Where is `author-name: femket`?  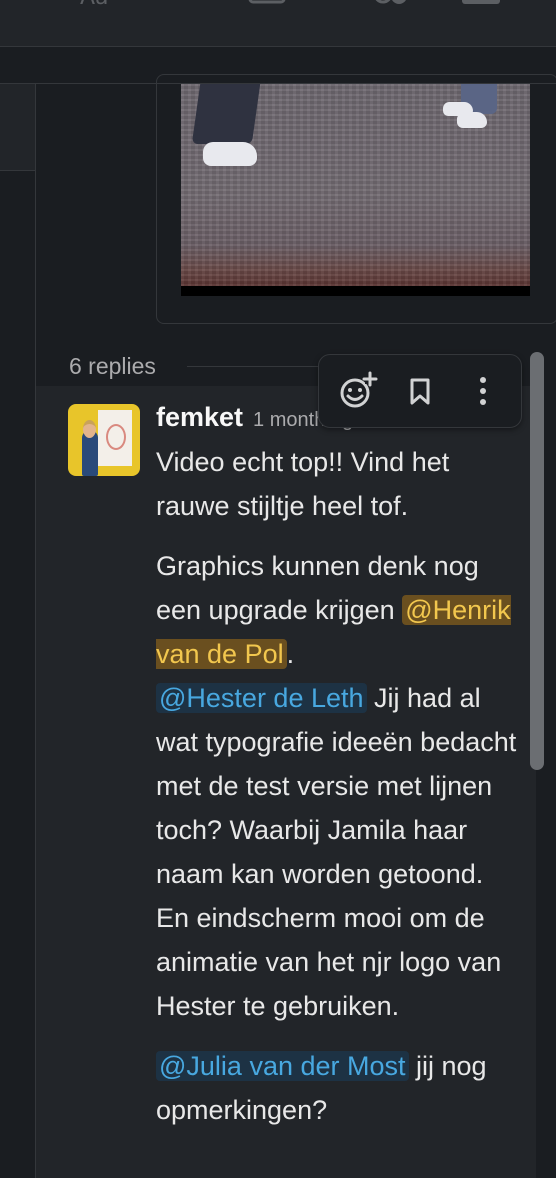
author-name: femket is located at coordinates (199, 417).